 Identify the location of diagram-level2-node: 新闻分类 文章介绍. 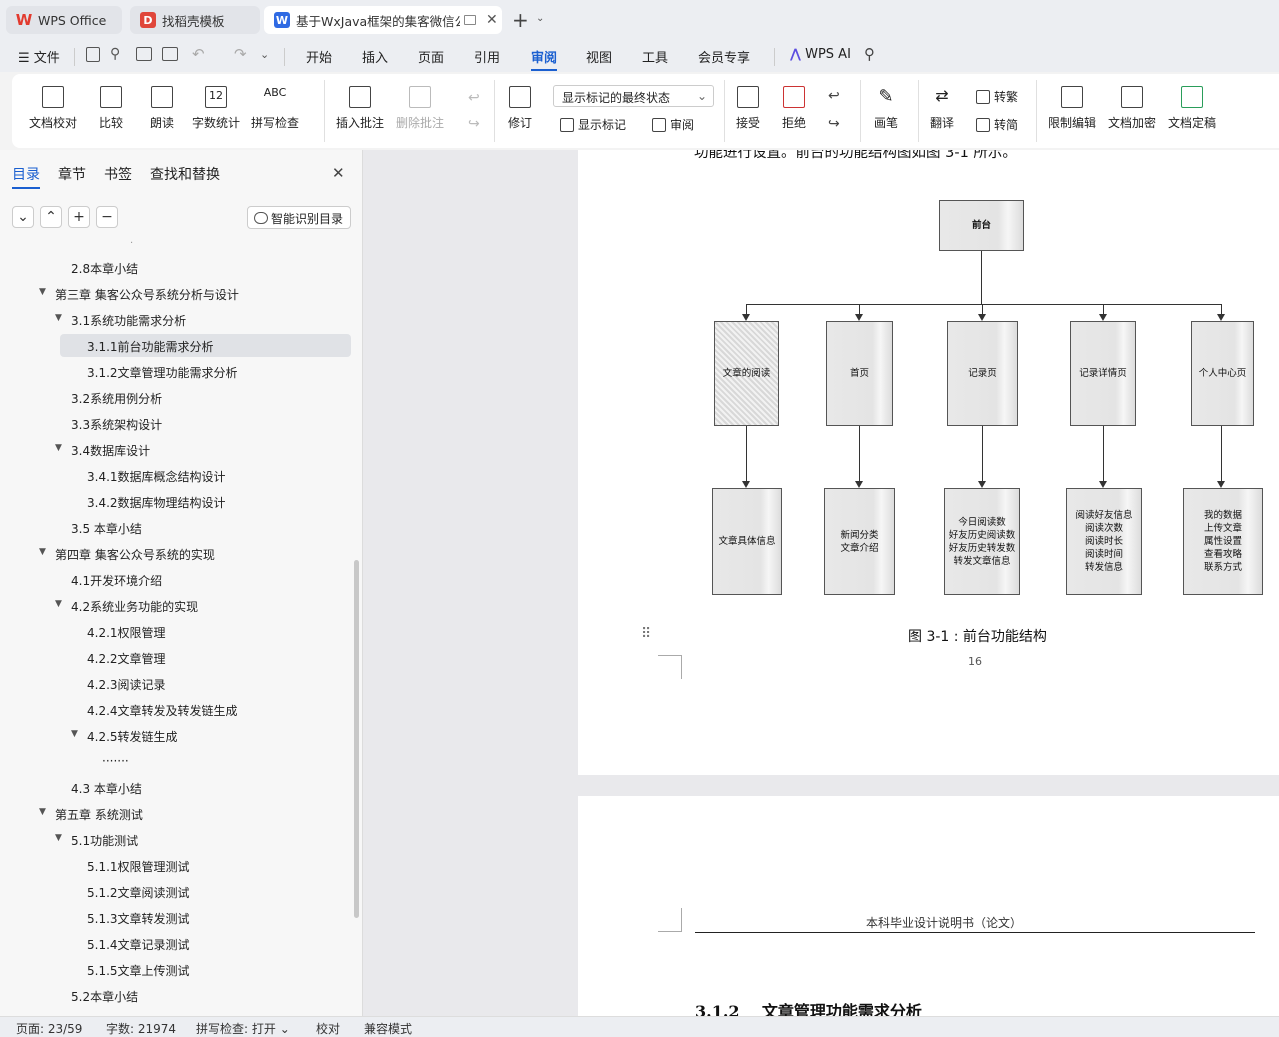
(859, 541).